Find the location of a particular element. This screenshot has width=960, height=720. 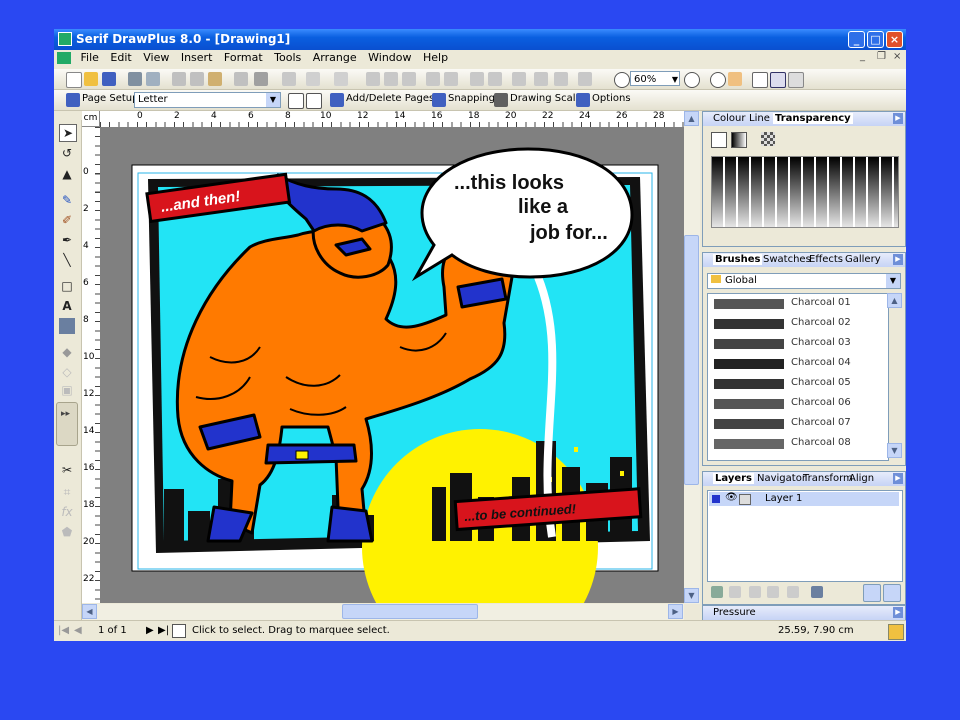

ungroup-icon is located at coordinates (451, 79).